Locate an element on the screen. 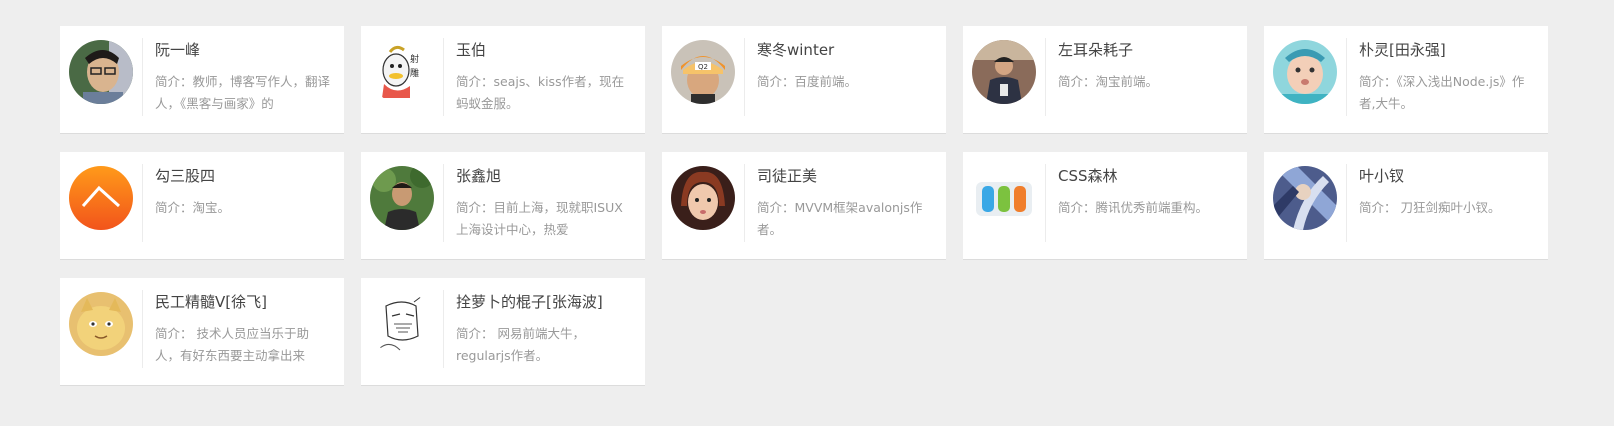  artwork-avatar is located at coordinates (1305, 198).